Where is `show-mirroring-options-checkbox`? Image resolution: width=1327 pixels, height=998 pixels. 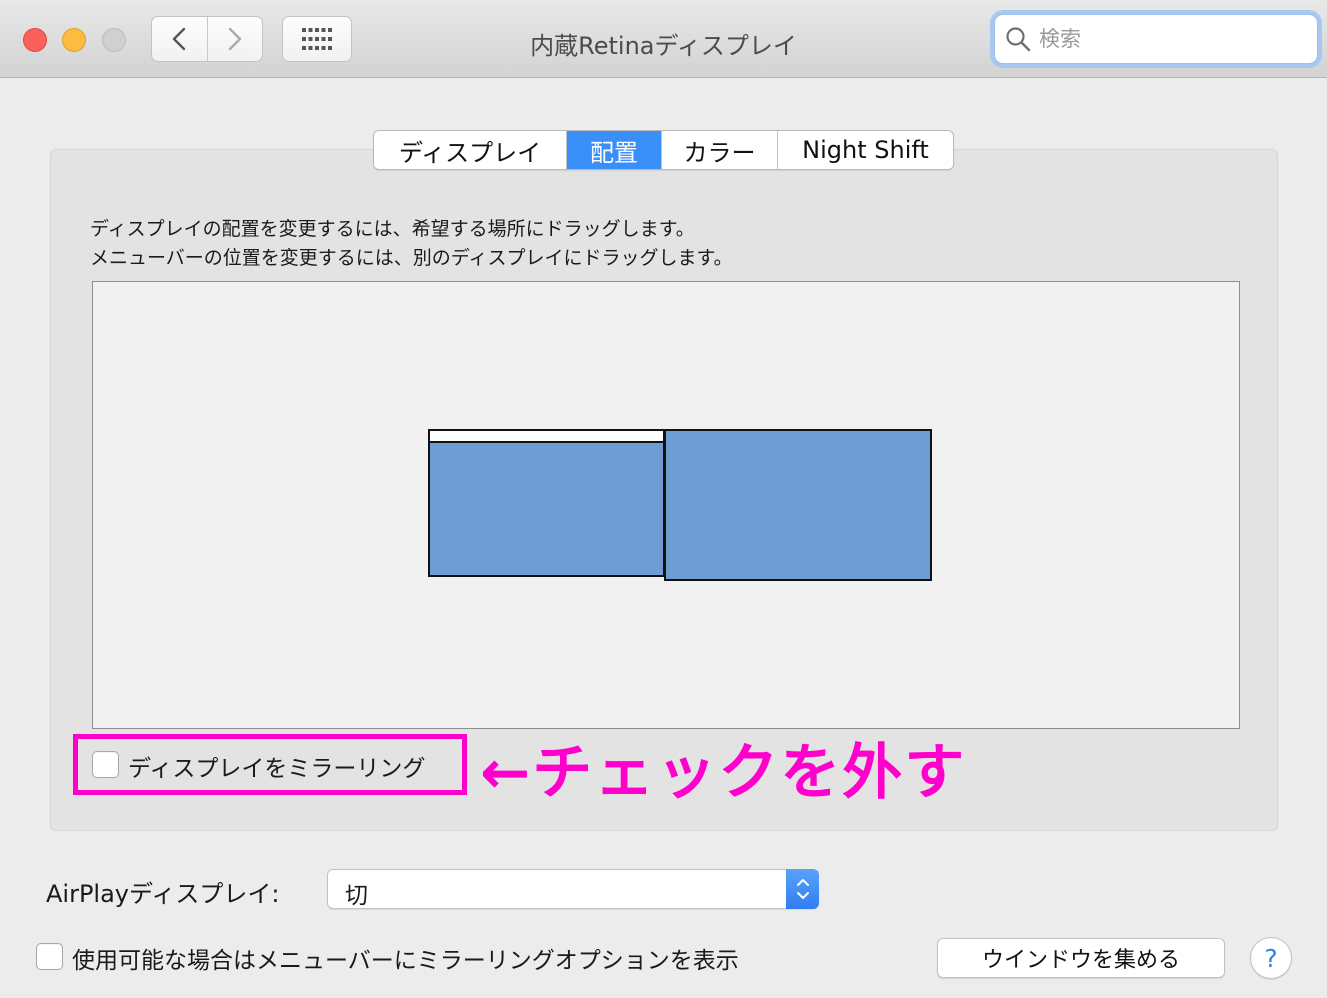 show-mirroring-options-checkbox is located at coordinates (49, 956).